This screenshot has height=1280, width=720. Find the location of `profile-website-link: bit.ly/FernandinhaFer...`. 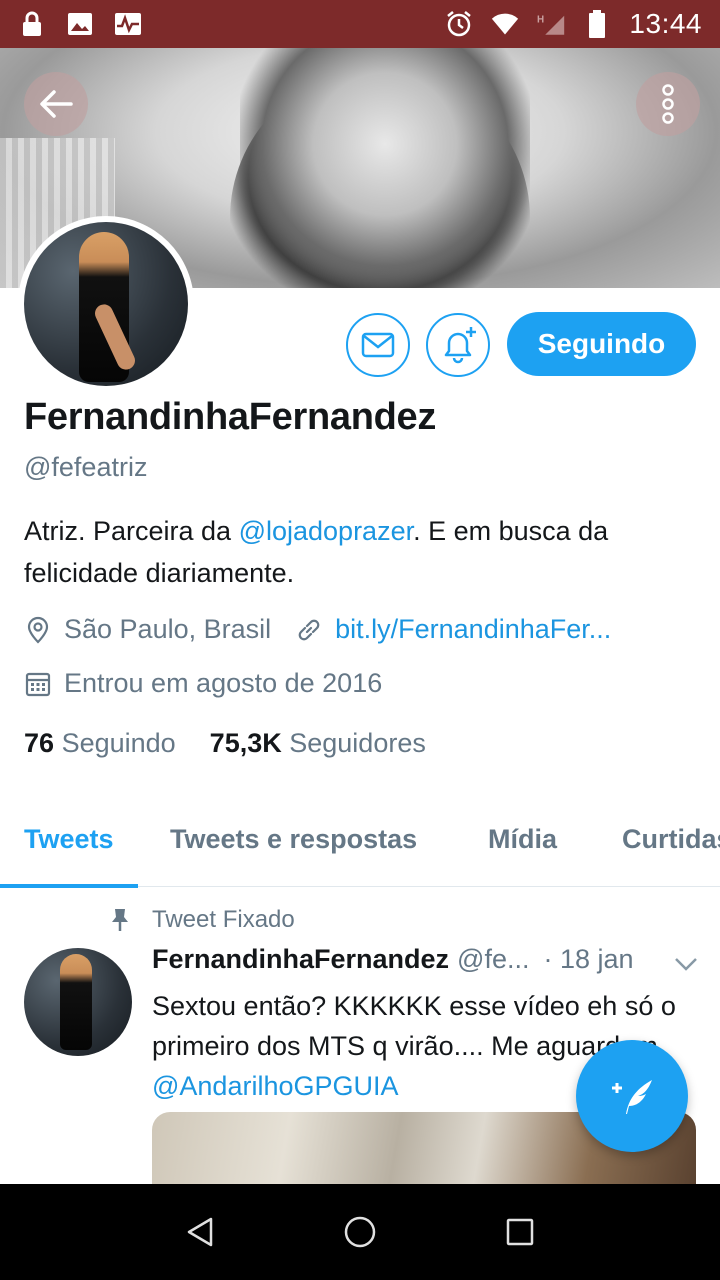

profile-website-link: bit.ly/FernandinhaFer... is located at coordinates (490, 629).